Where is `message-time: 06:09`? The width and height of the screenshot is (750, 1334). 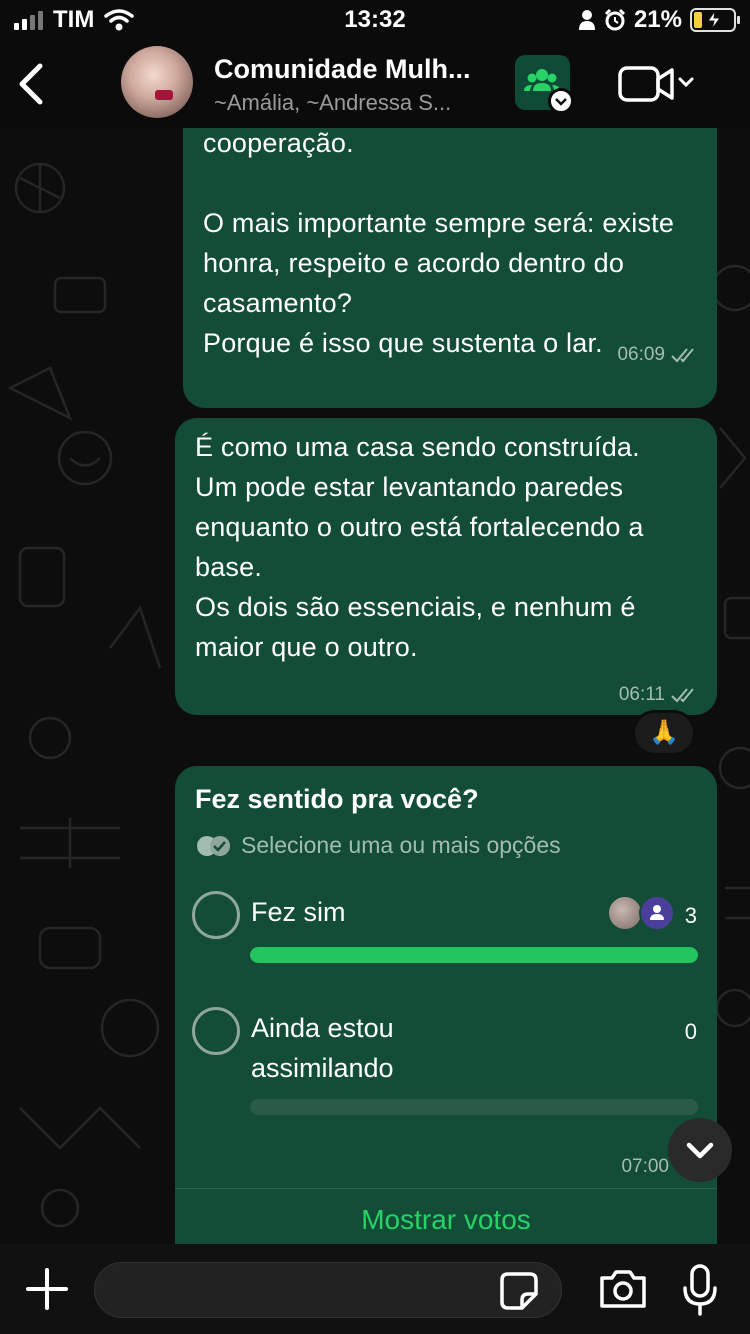
message-time: 06:09 is located at coordinates (641, 354).